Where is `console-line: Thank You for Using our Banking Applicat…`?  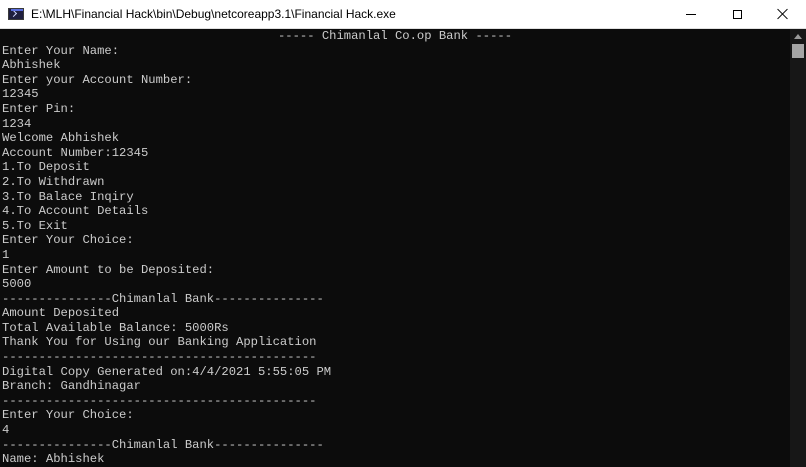 console-line: Thank You for Using our Banking Applicat… is located at coordinates (159, 342).